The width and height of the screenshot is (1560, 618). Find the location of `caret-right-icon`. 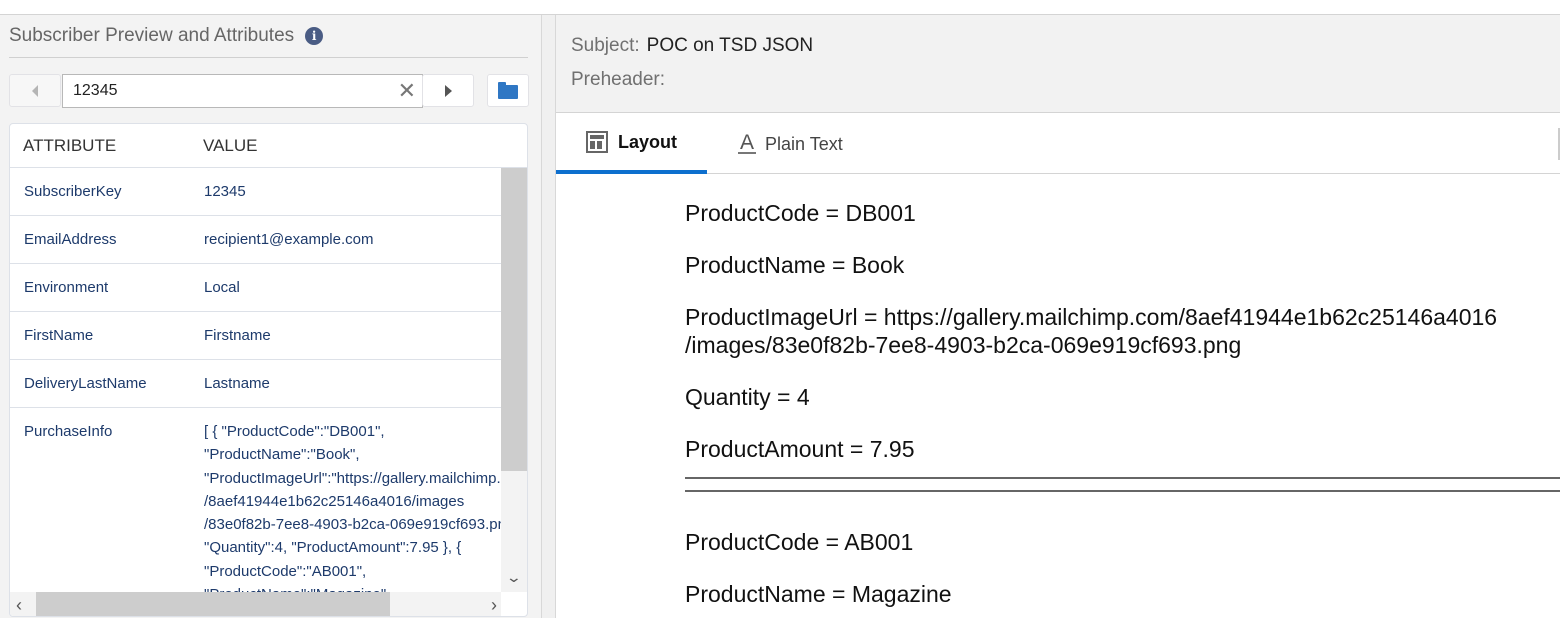

caret-right-icon is located at coordinates (448, 90).